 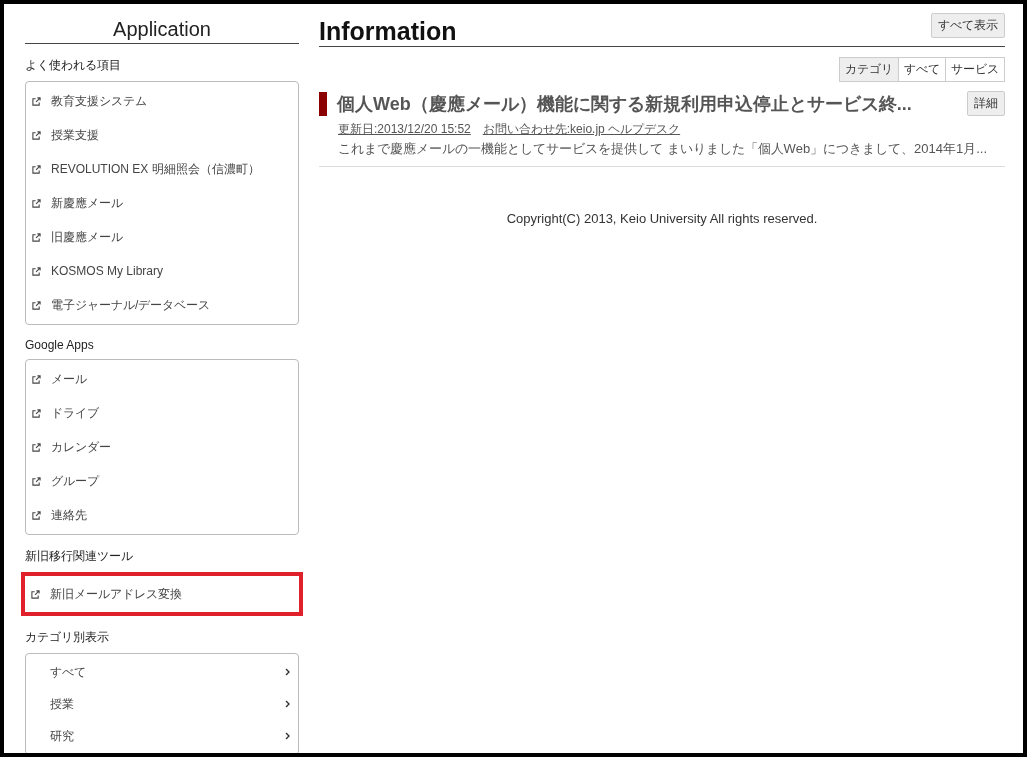 What do you see at coordinates (162, 515) in the screenshot?
I see `app-link: 連絡先` at bounding box center [162, 515].